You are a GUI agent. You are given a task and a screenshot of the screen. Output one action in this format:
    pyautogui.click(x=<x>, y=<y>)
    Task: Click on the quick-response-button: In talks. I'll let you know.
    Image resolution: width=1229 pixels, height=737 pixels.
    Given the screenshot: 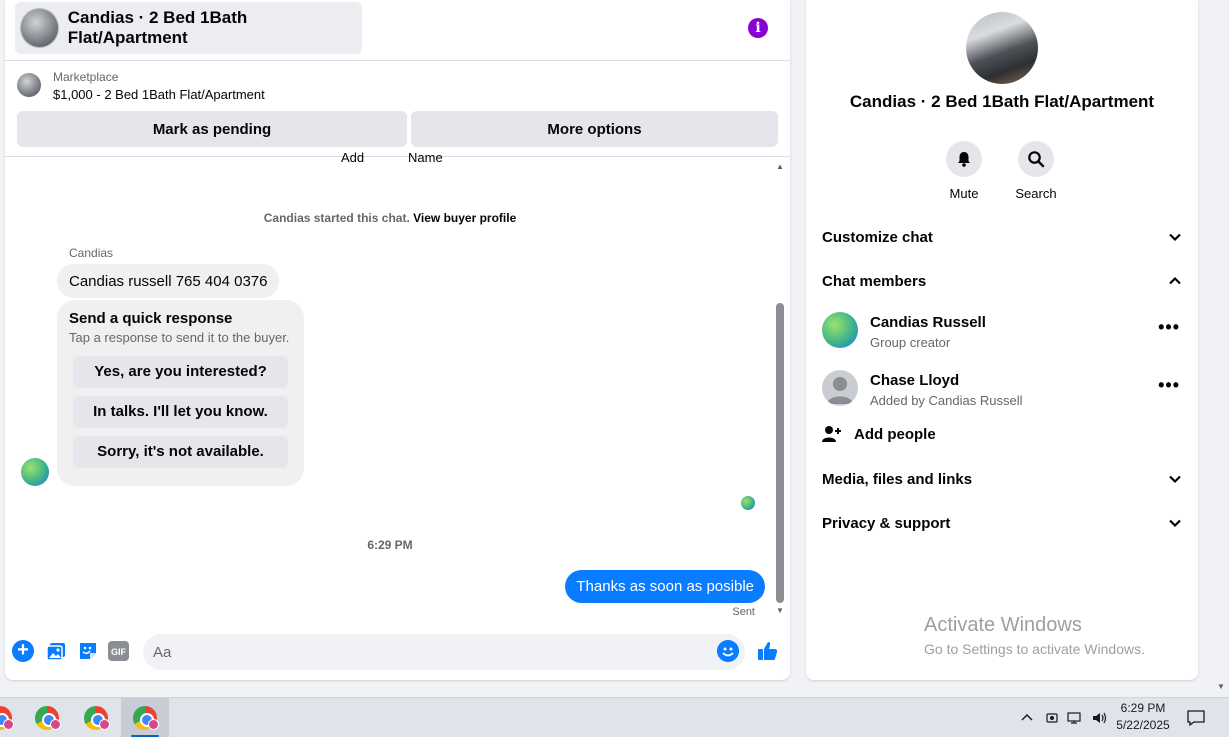 What is the action you would take?
    pyautogui.click(x=180, y=412)
    